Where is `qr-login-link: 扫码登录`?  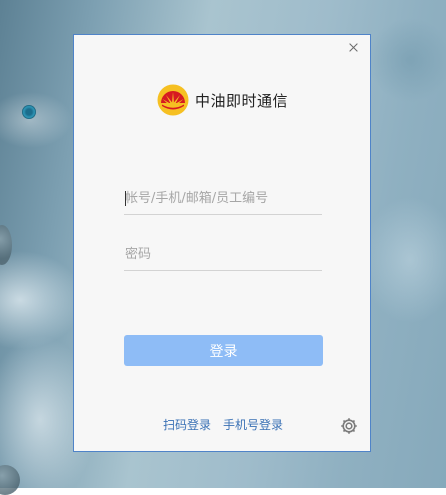 qr-login-link: 扫码登录 is located at coordinates (187, 424).